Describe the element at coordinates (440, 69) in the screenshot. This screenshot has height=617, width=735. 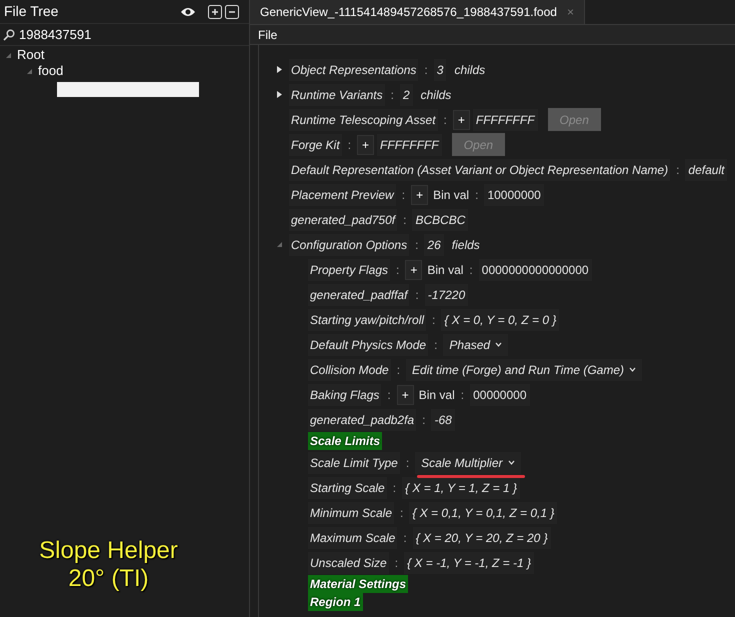
I see `field-value: 3` at that location.